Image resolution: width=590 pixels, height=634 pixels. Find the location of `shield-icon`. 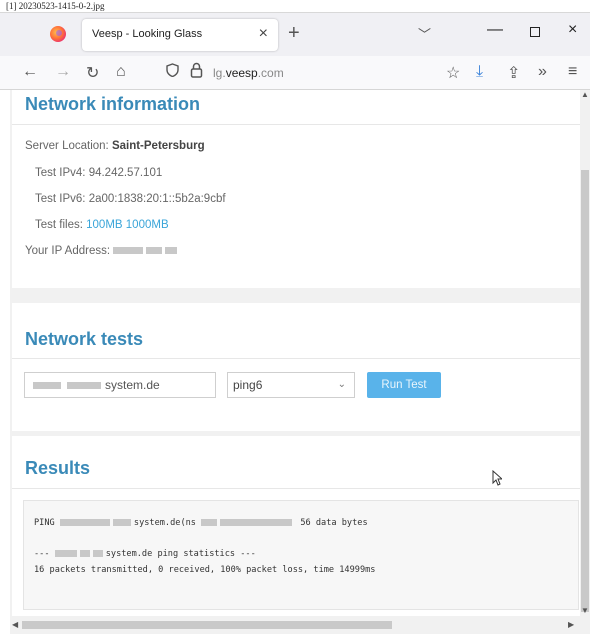

shield-icon is located at coordinates (172, 72).